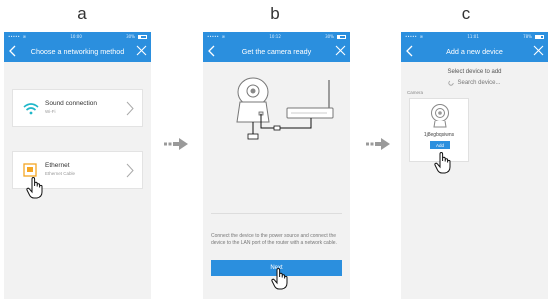 This screenshot has width=552, height=299. I want to click on camera-router-illustration, so click(285, 108).